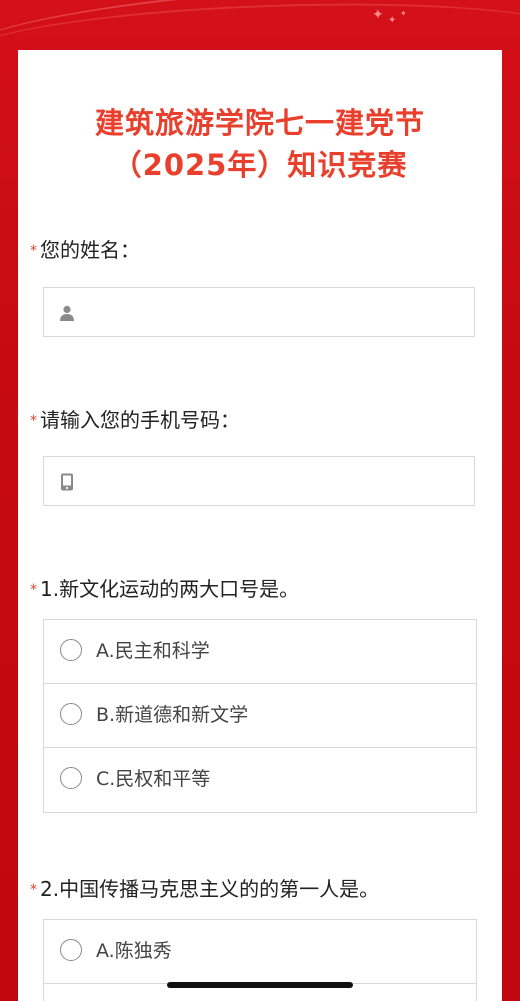 The image size is (520, 1001). What do you see at coordinates (210, 889) in the screenshot?
I see `question-text: 2.中国传播马克思主义的的第一人是。` at bounding box center [210, 889].